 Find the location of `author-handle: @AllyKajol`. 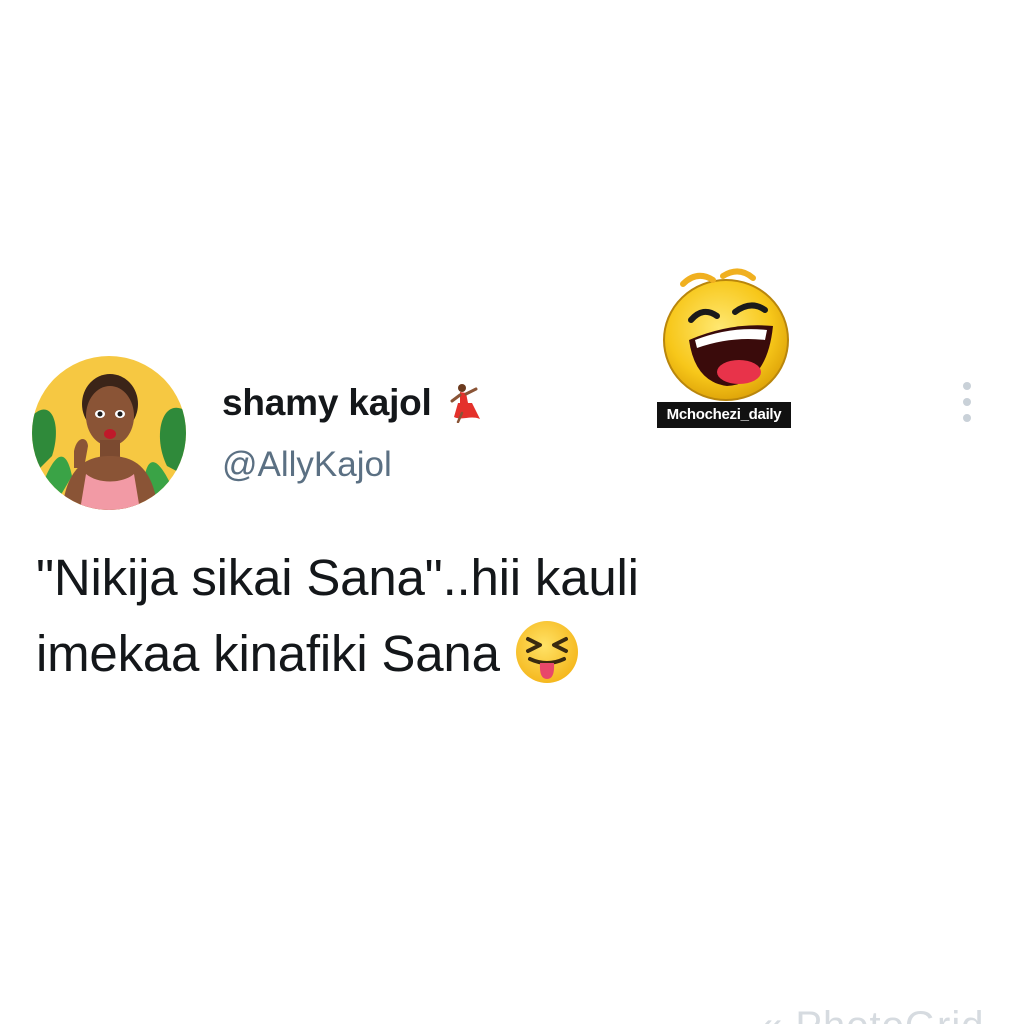

author-handle: @AllyKajol is located at coordinates (307, 465).